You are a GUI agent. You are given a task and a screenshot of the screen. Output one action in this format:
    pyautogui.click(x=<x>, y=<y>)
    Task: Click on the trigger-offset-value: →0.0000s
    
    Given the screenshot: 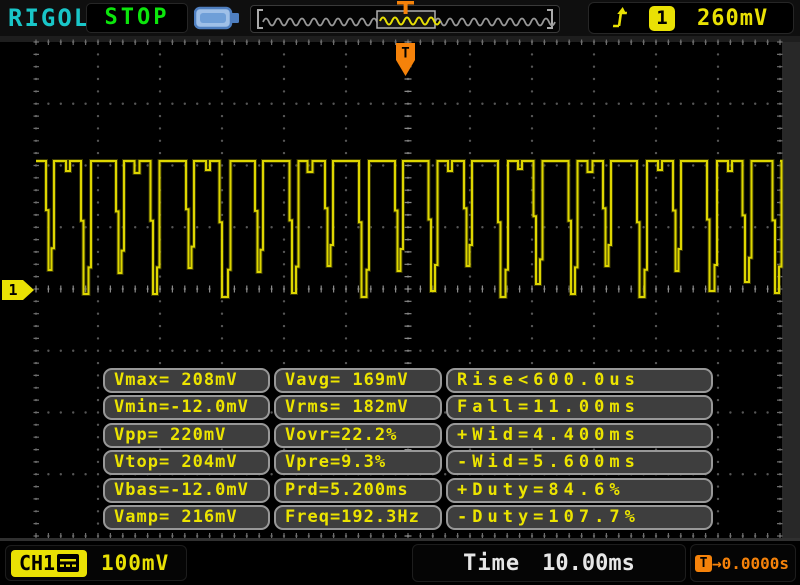 What is the action you would take?
    pyautogui.click(x=751, y=563)
    